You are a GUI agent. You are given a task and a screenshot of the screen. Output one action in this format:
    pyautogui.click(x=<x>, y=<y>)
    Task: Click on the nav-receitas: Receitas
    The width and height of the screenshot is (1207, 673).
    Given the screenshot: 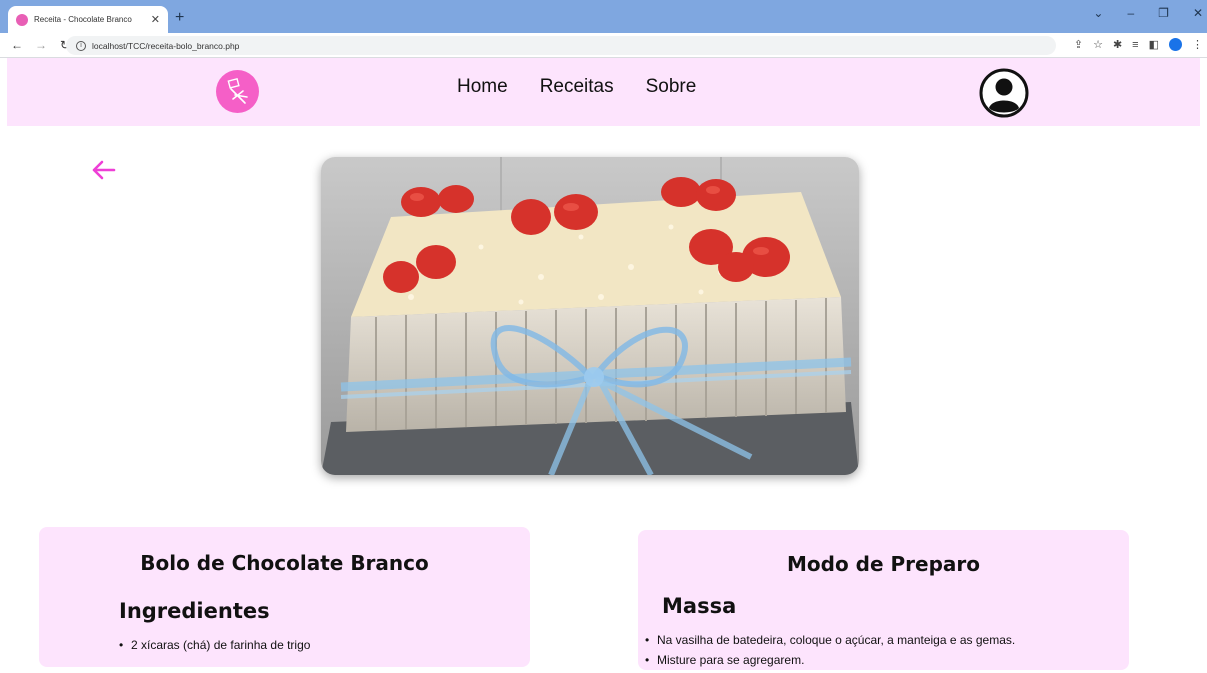 What is the action you would take?
    pyautogui.click(x=577, y=87)
    